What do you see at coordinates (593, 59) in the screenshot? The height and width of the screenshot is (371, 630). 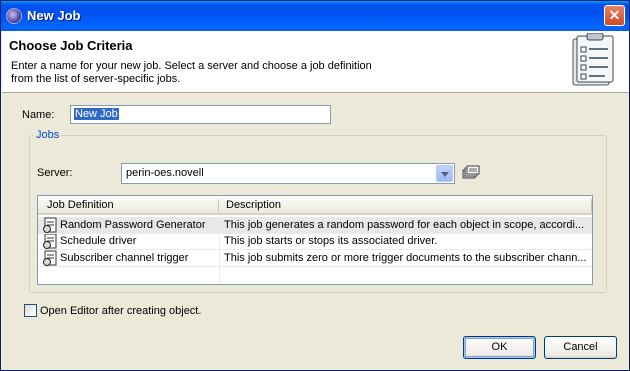 I see `job-document-icon` at bounding box center [593, 59].